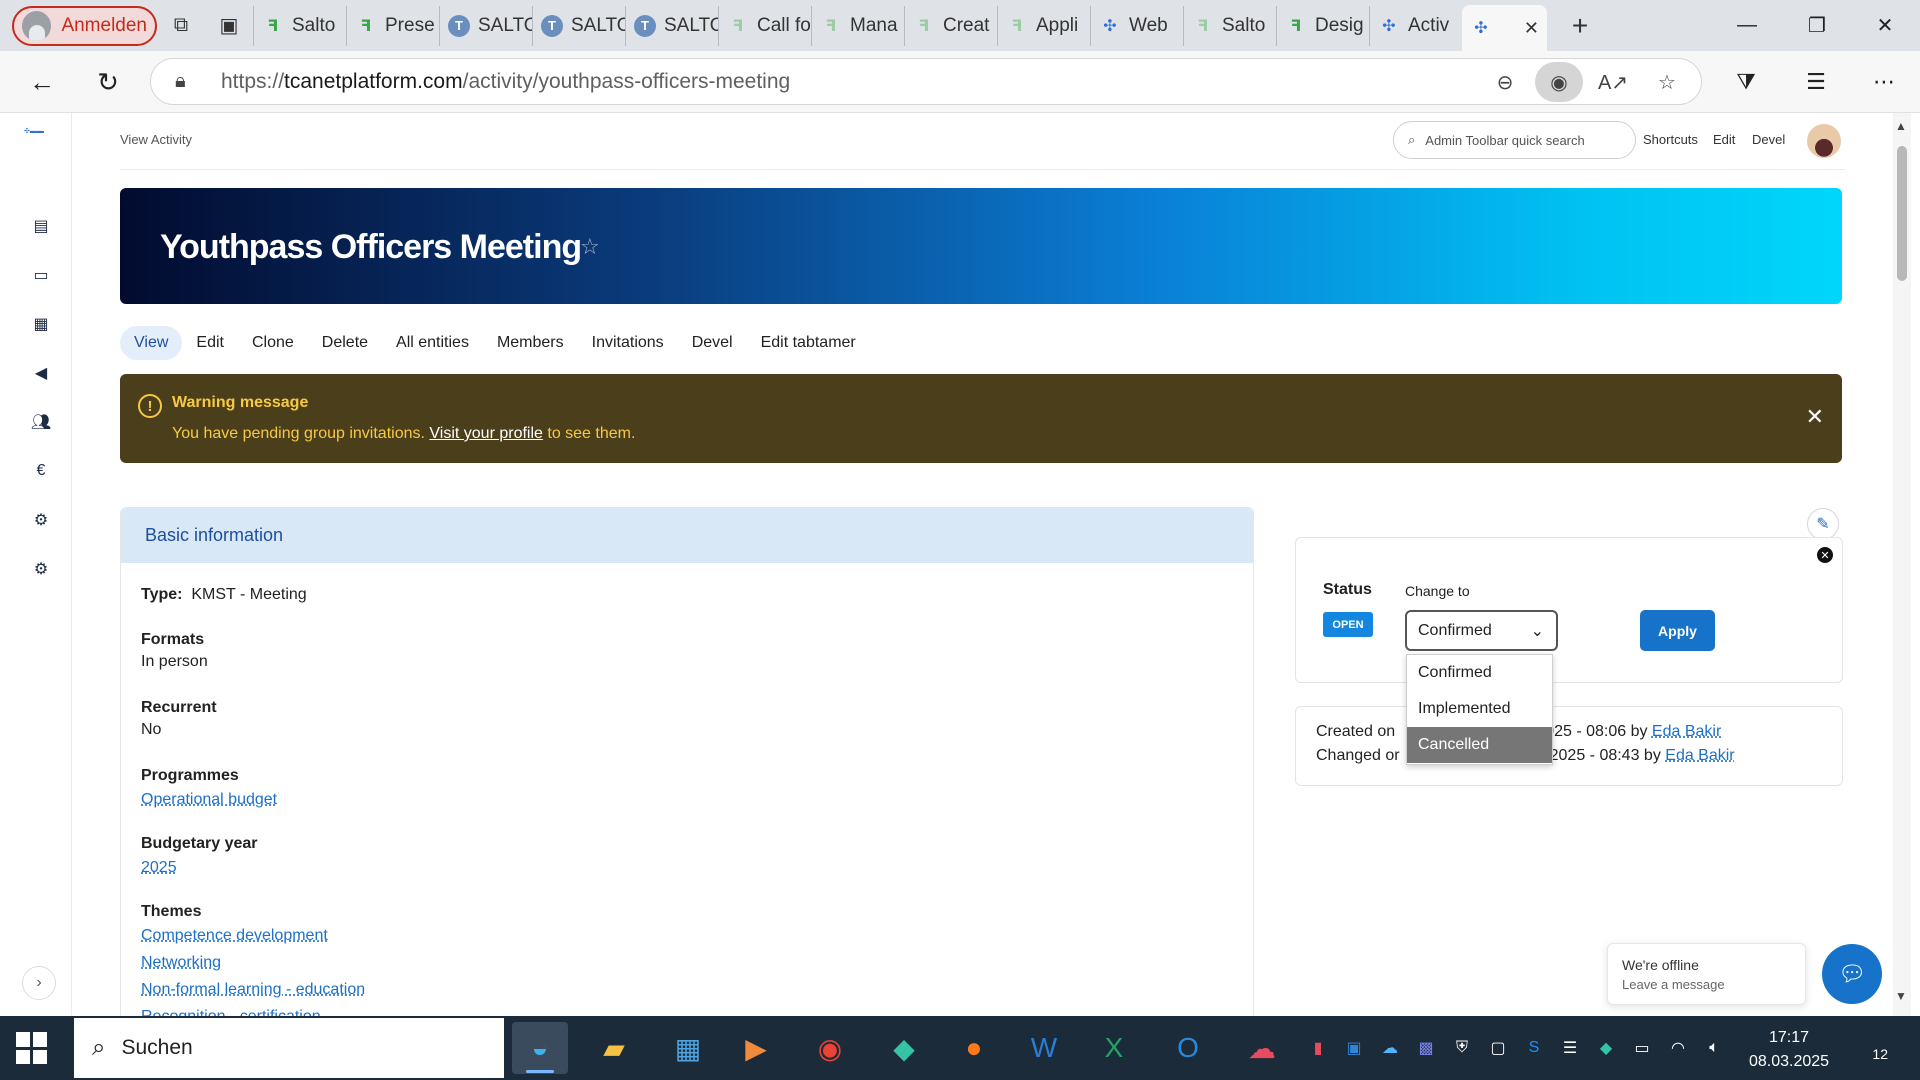 The width and height of the screenshot is (1920, 1080). Describe the element at coordinates (756, 1048) in the screenshot. I see `media-player-icon: ▶` at that location.